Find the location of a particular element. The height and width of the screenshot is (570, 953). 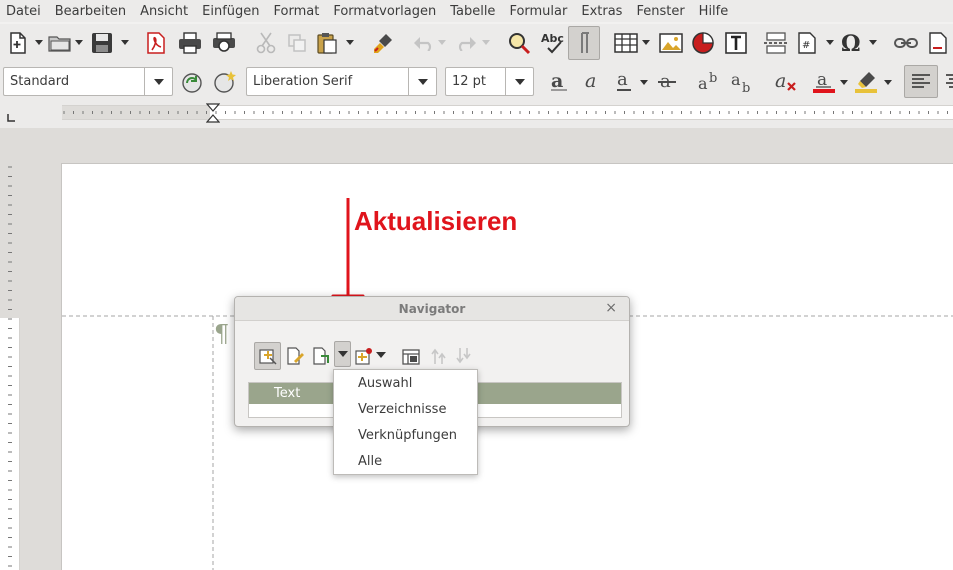

special-character-dropdown-arrow is located at coordinates (873, 43).